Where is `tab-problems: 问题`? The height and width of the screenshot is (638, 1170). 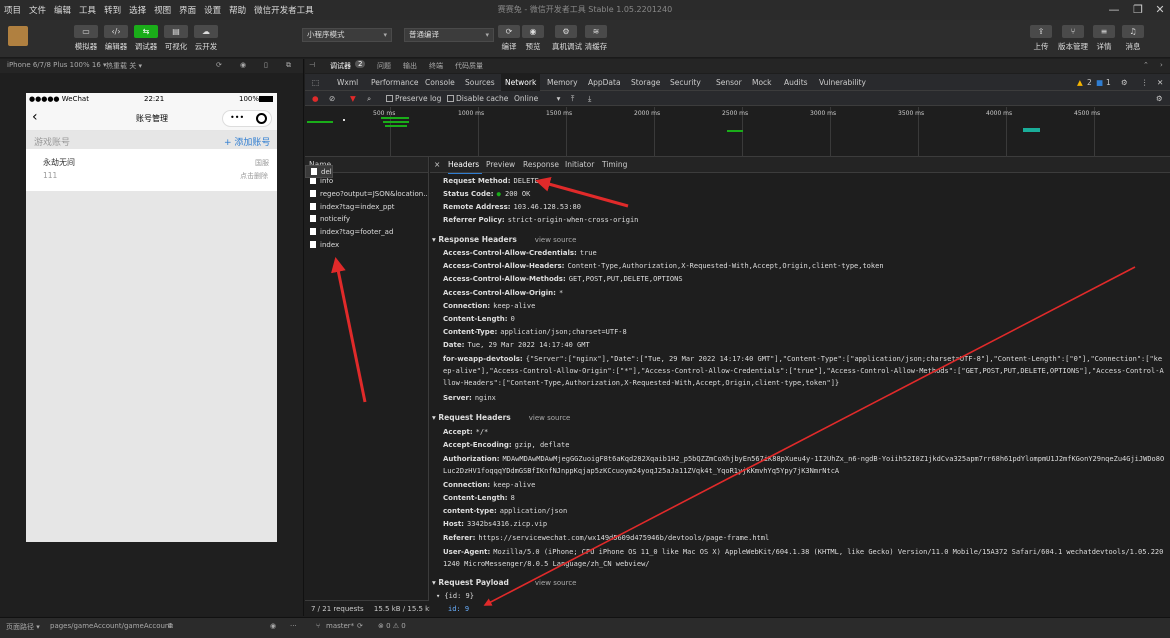
tab-problems: 问题 is located at coordinates (384, 66).